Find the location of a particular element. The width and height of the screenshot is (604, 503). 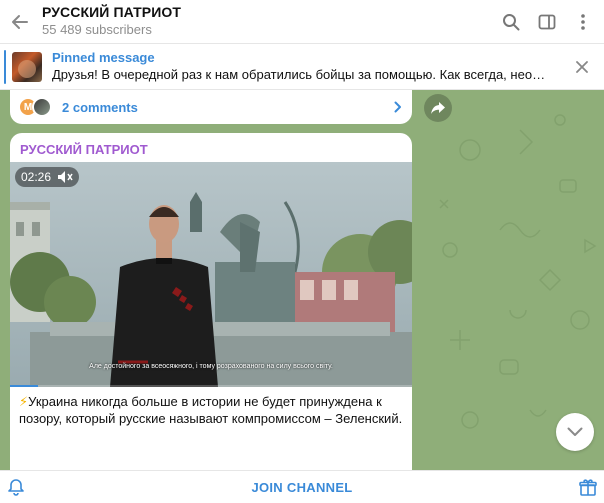

share-forward-icon is located at coordinates (438, 108).